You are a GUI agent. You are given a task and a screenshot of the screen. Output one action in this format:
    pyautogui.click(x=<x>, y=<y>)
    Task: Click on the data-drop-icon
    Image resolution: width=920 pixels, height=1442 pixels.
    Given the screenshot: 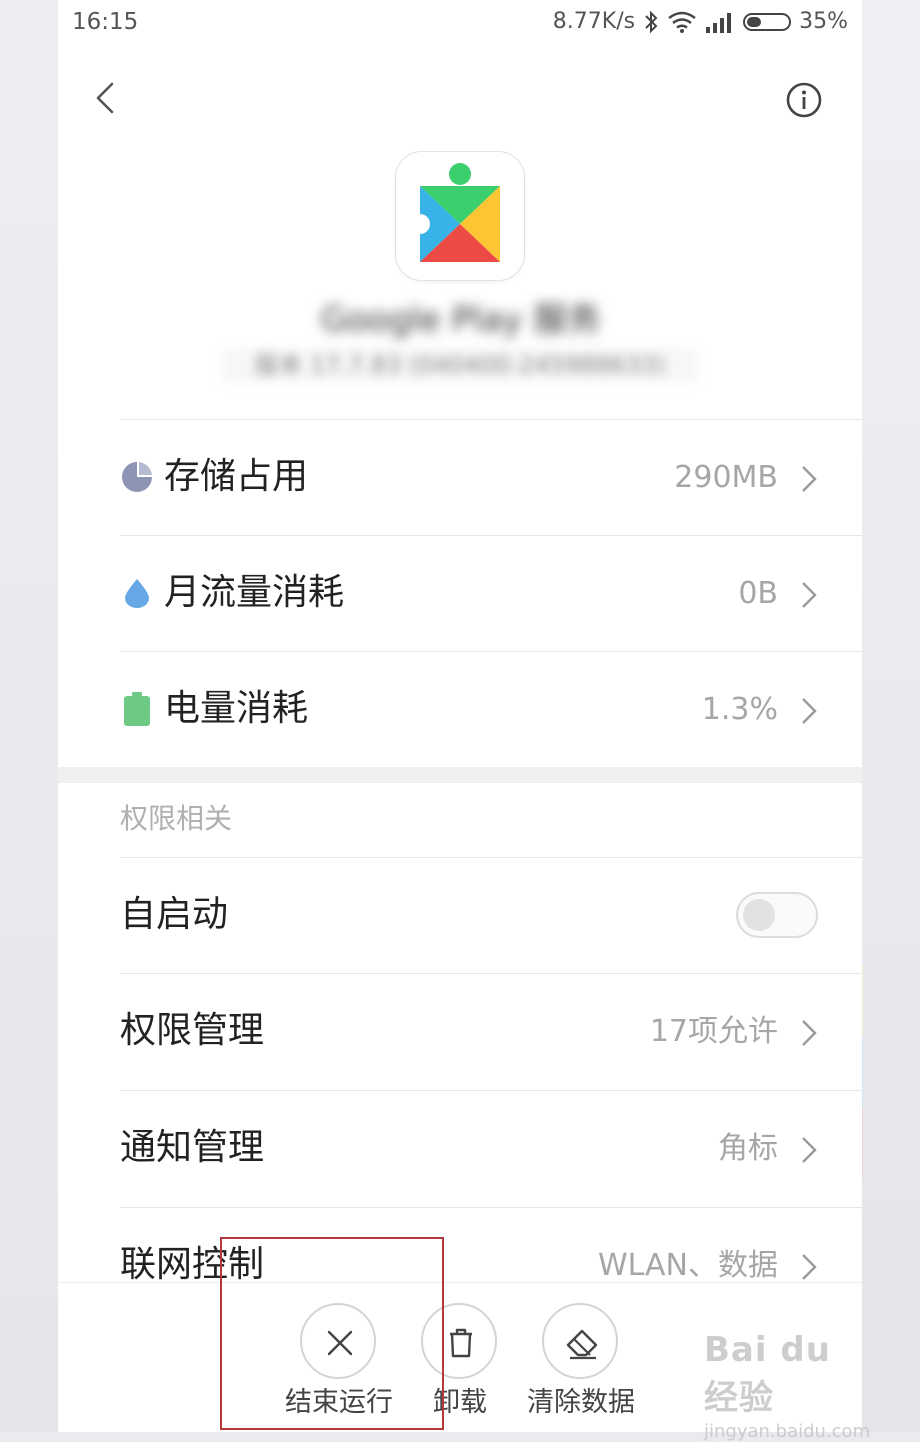 What is the action you would take?
    pyautogui.click(x=137, y=593)
    